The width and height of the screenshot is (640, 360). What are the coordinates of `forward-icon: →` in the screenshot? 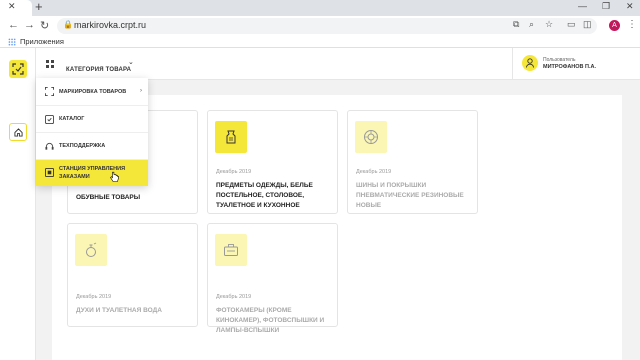 It's located at (29, 25).